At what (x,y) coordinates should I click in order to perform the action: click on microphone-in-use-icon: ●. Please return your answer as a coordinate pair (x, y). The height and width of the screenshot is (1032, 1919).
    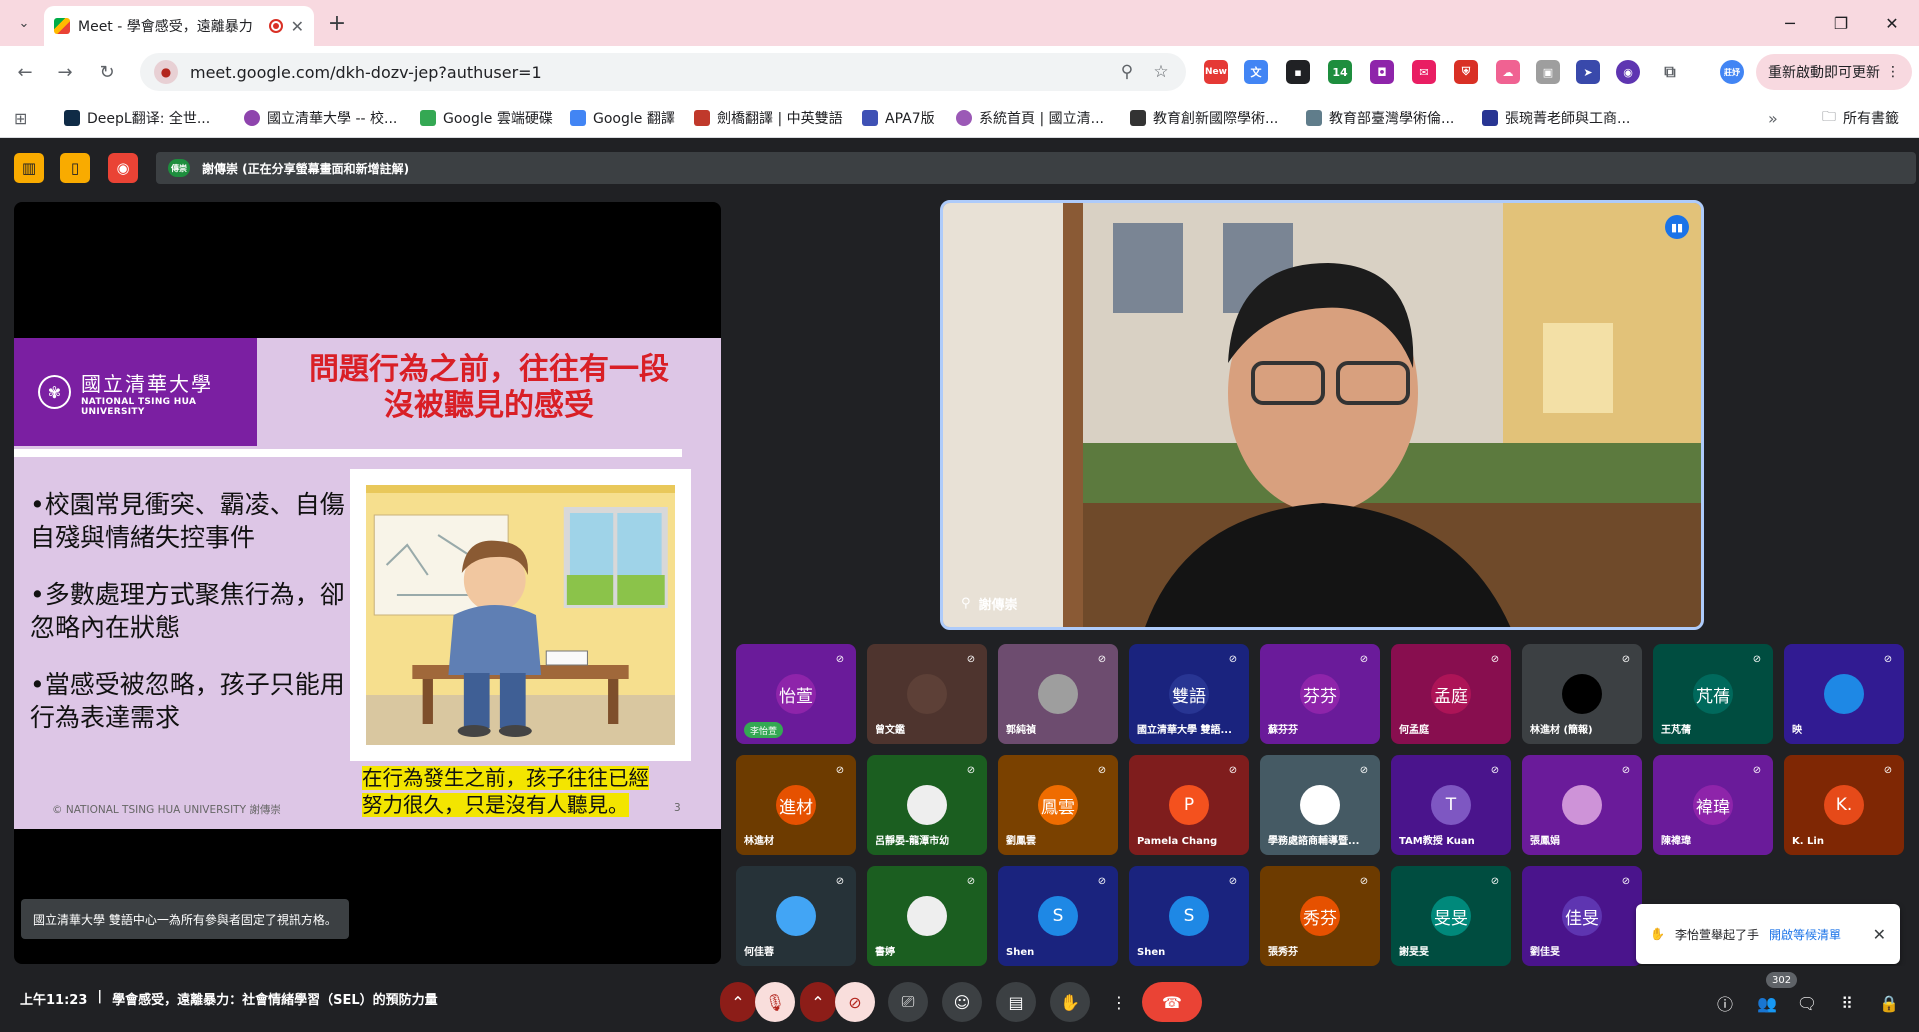
    Looking at the image, I should click on (166, 72).